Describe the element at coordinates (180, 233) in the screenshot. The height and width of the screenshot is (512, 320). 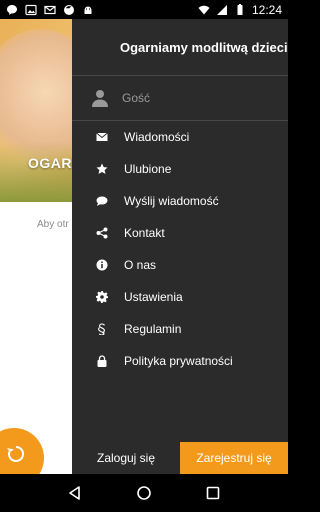
I see `menu-item-kontakt: Kontakt` at that location.